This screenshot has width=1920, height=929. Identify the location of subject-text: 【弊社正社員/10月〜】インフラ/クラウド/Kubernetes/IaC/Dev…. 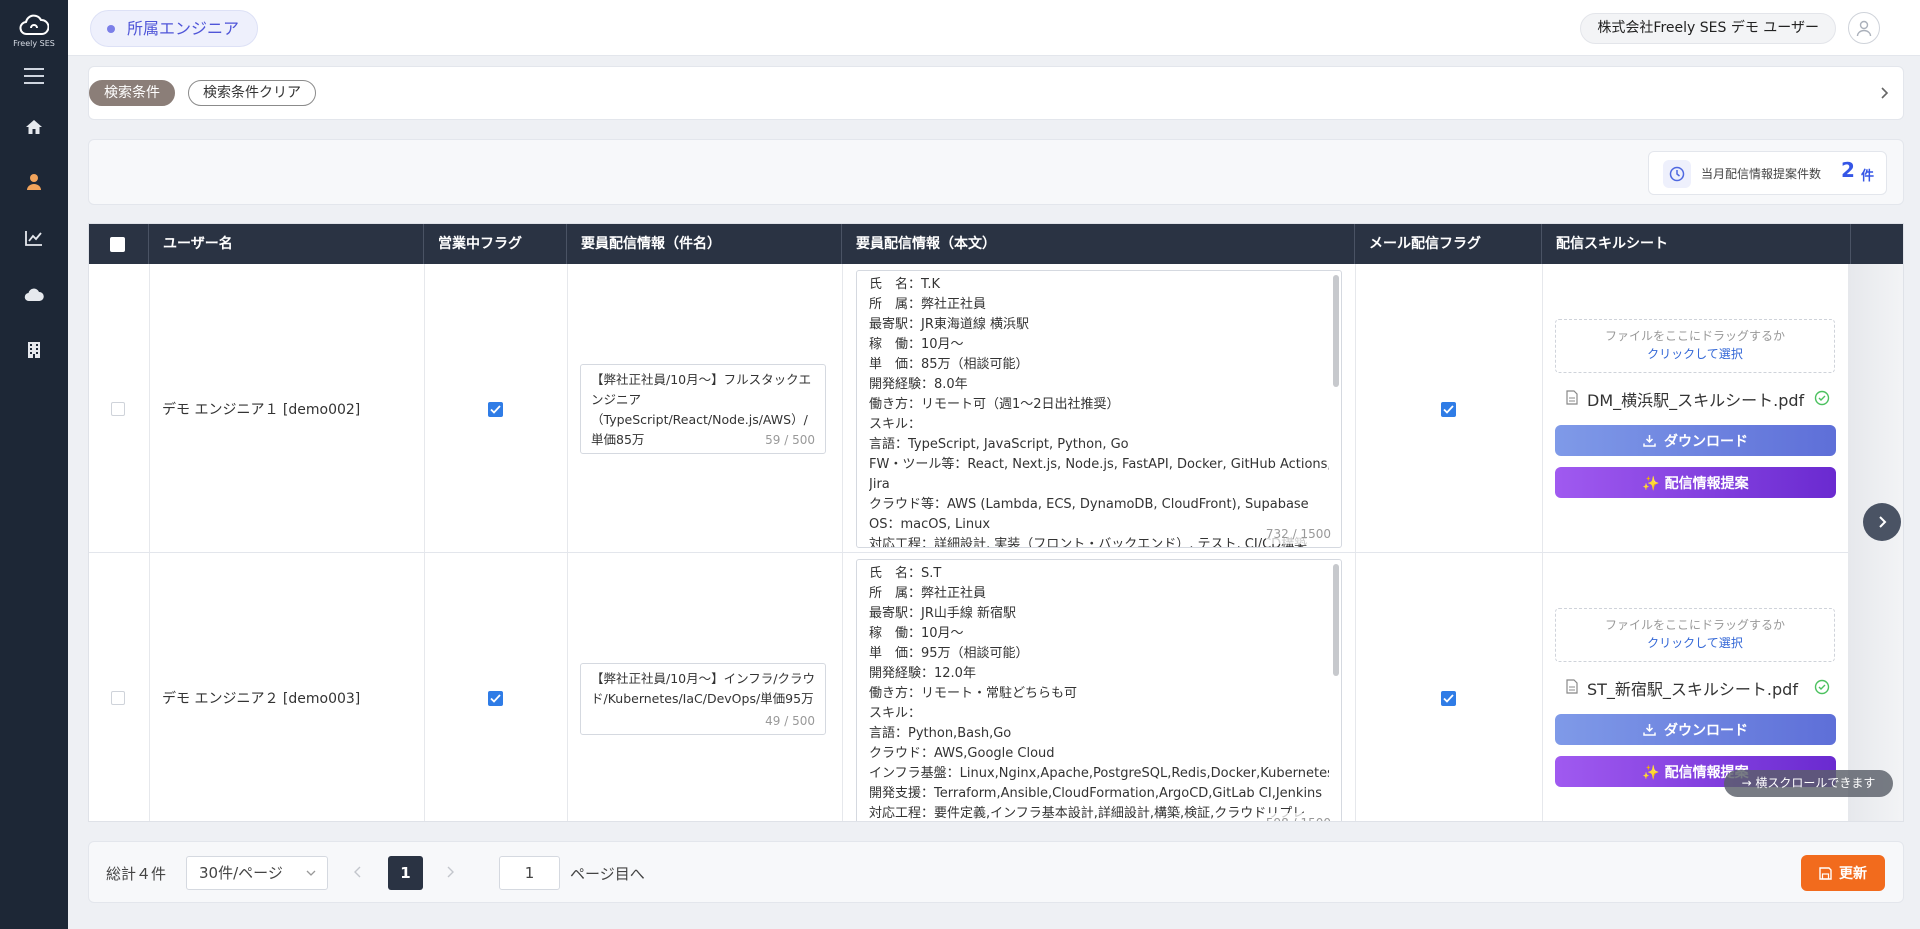
(703, 688).